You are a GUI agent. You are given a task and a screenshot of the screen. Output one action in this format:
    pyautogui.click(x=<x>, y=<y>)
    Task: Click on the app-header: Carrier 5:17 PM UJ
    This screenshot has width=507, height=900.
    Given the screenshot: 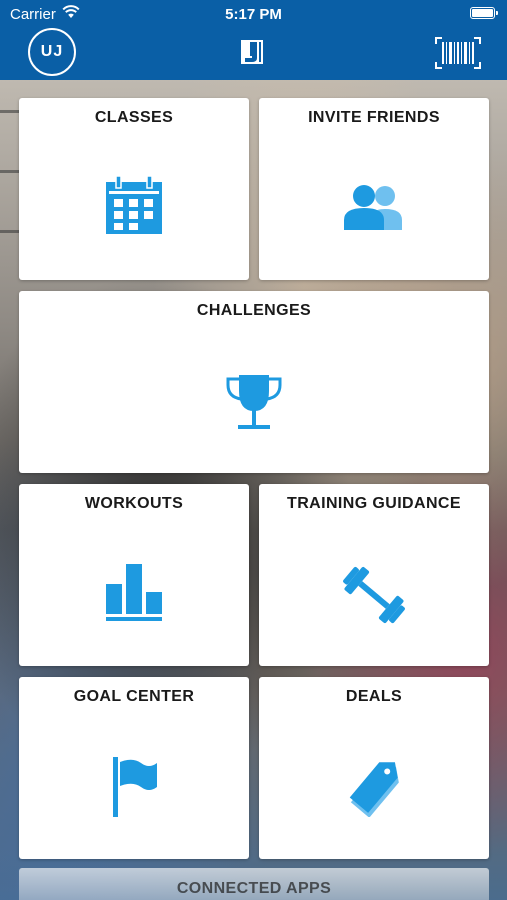 What is the action you would take?
    pyautogui.click(x=253, y=40)
    